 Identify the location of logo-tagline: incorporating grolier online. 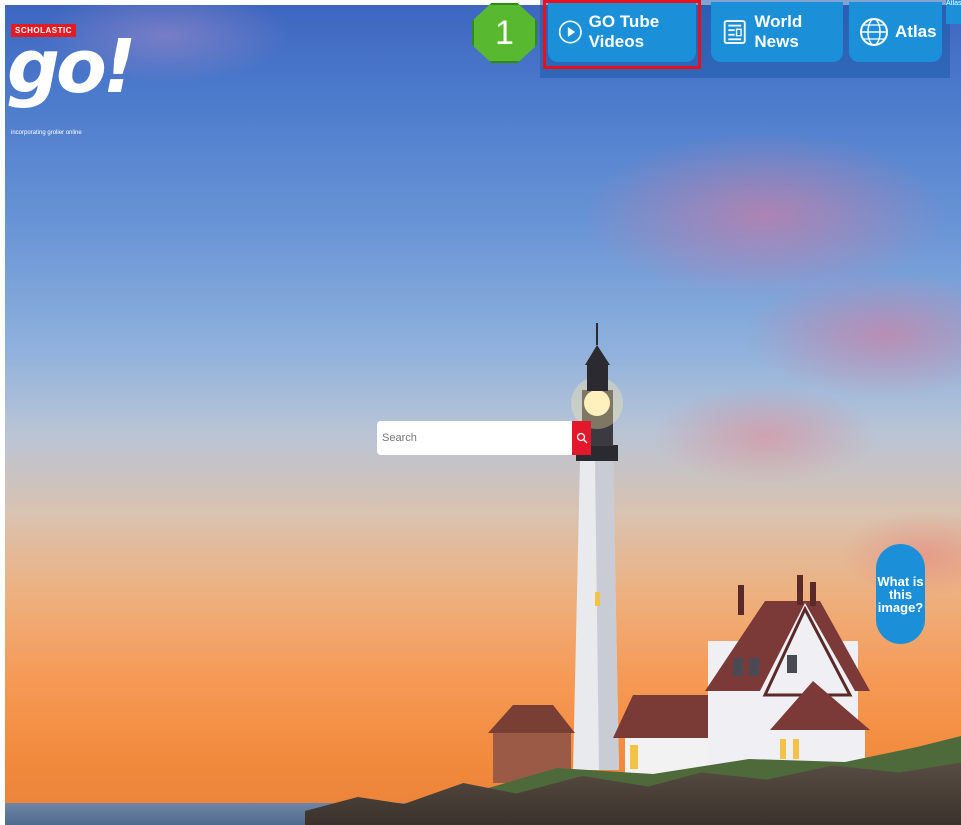
(46, 133).